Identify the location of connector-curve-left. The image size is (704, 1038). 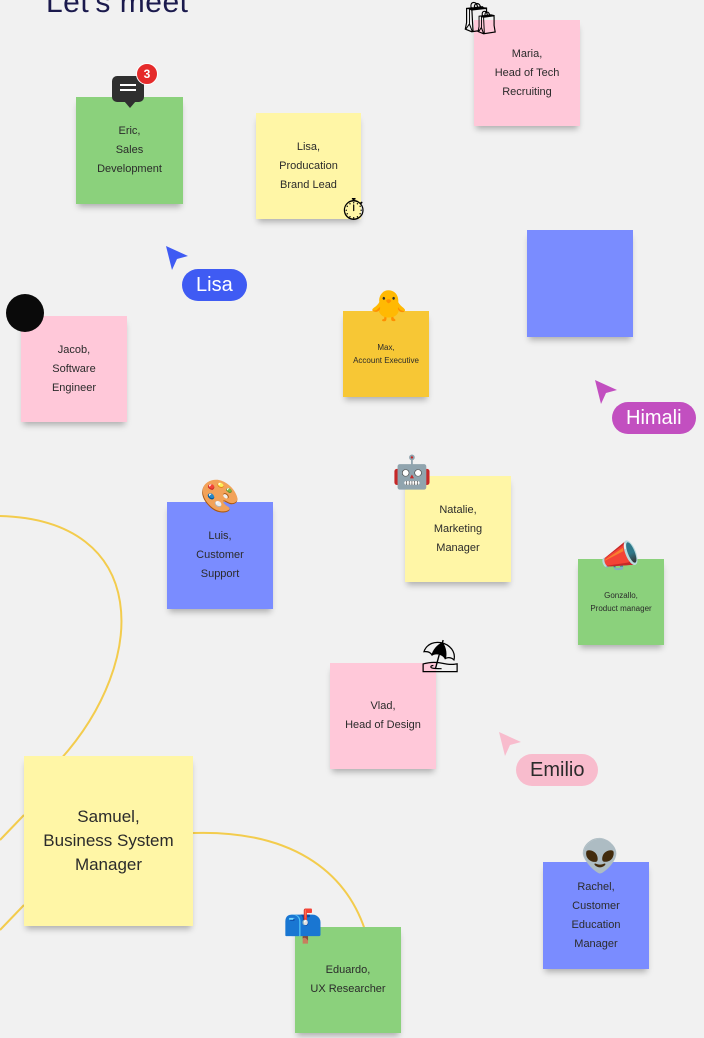
(61, 638).